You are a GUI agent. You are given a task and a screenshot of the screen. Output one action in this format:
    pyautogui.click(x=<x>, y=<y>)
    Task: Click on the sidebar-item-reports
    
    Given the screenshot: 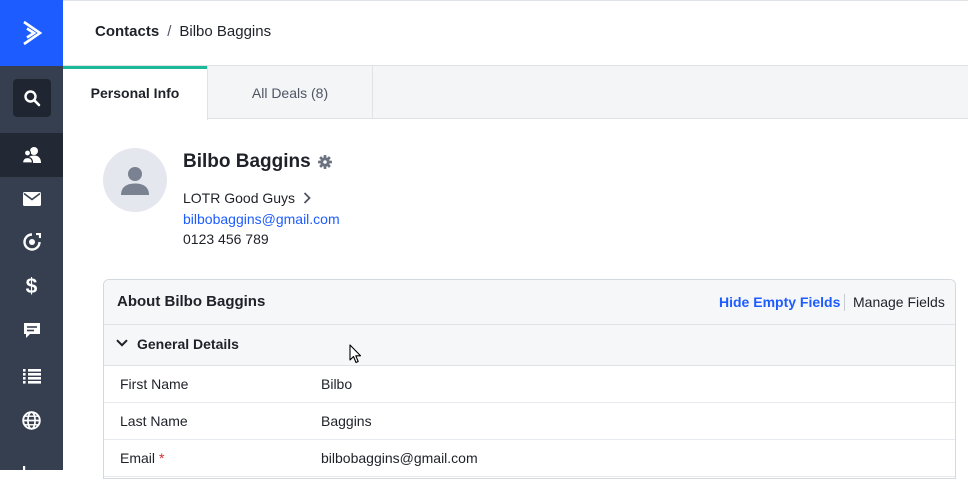 What is the action you would take?
    pyautogui.click(x=31, y=464)
    